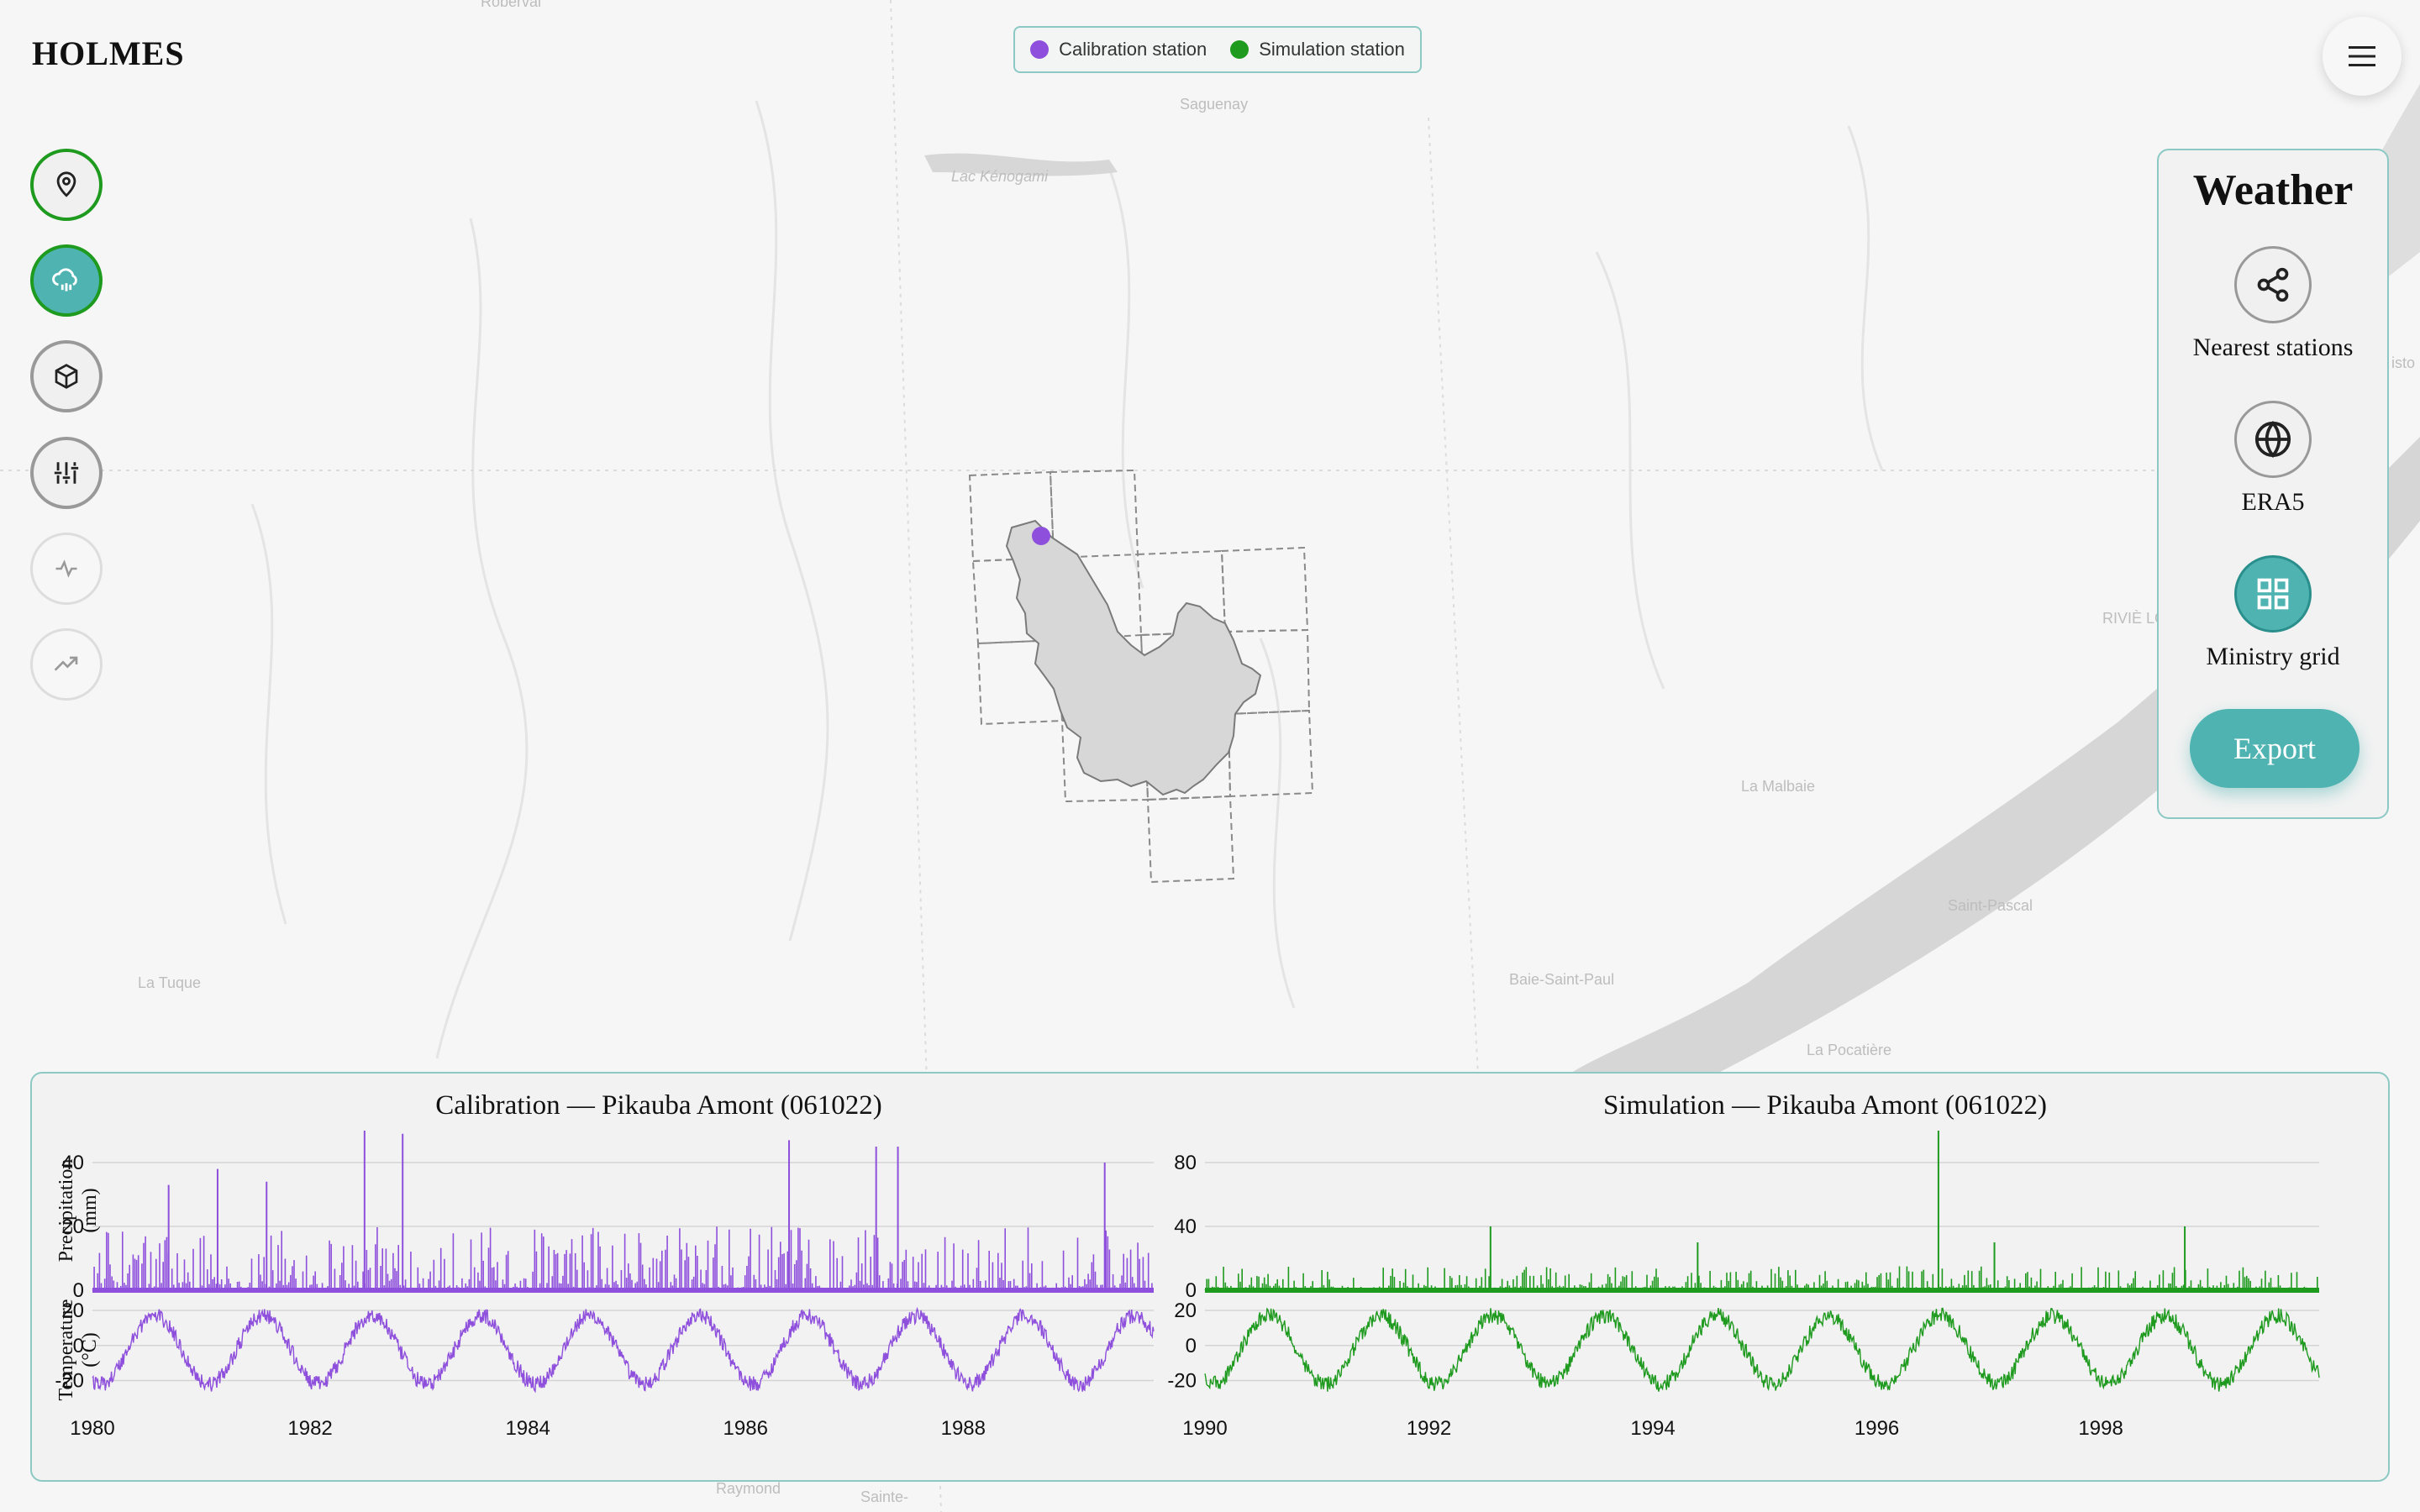 Image resolution: width=2420 pixels, height=1512 pixels. Describe the element at coordinates (1192, 1346) in the screenshot. I see `temp-tick-label: 0` at that location.